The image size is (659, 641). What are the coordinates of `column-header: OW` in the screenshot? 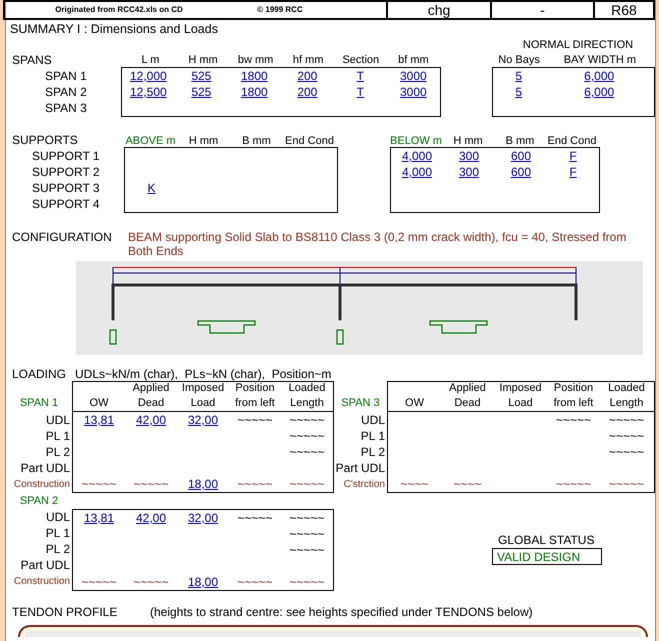 It's located at (99, 403).